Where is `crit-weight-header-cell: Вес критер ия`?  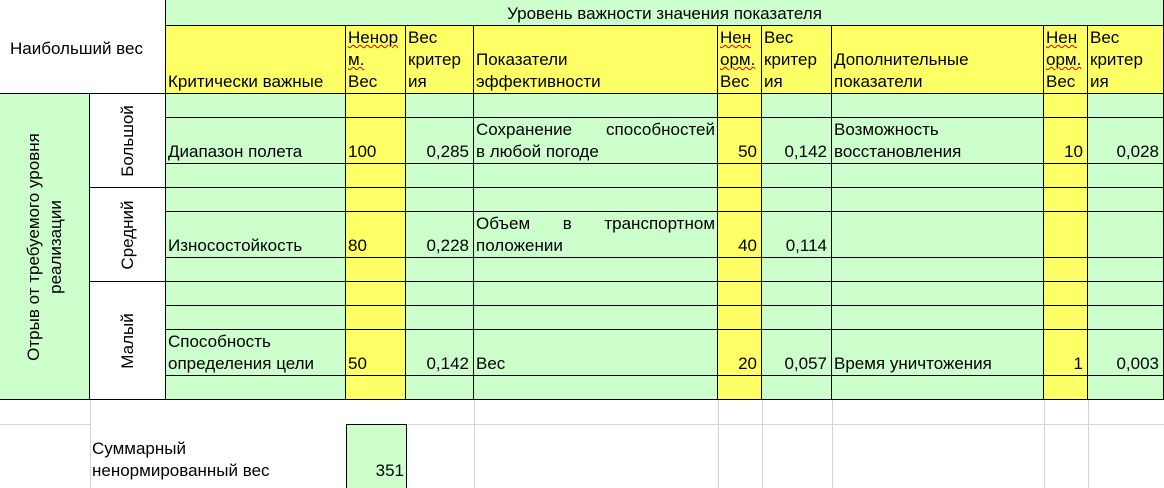
crit-weight-header-cell: Вес критер ия is located at coordinates (440, 60).